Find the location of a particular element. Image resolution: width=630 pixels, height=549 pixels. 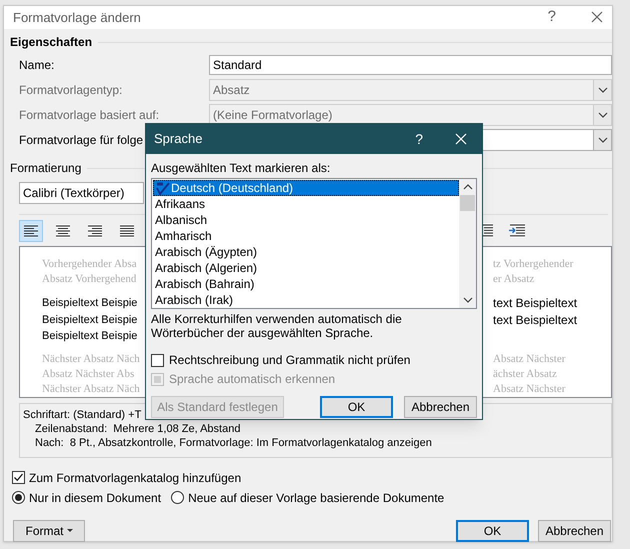

checkbox-label: Rechtschreibung und Grammatik nicht prüfen is located at coordinates (289, 360).